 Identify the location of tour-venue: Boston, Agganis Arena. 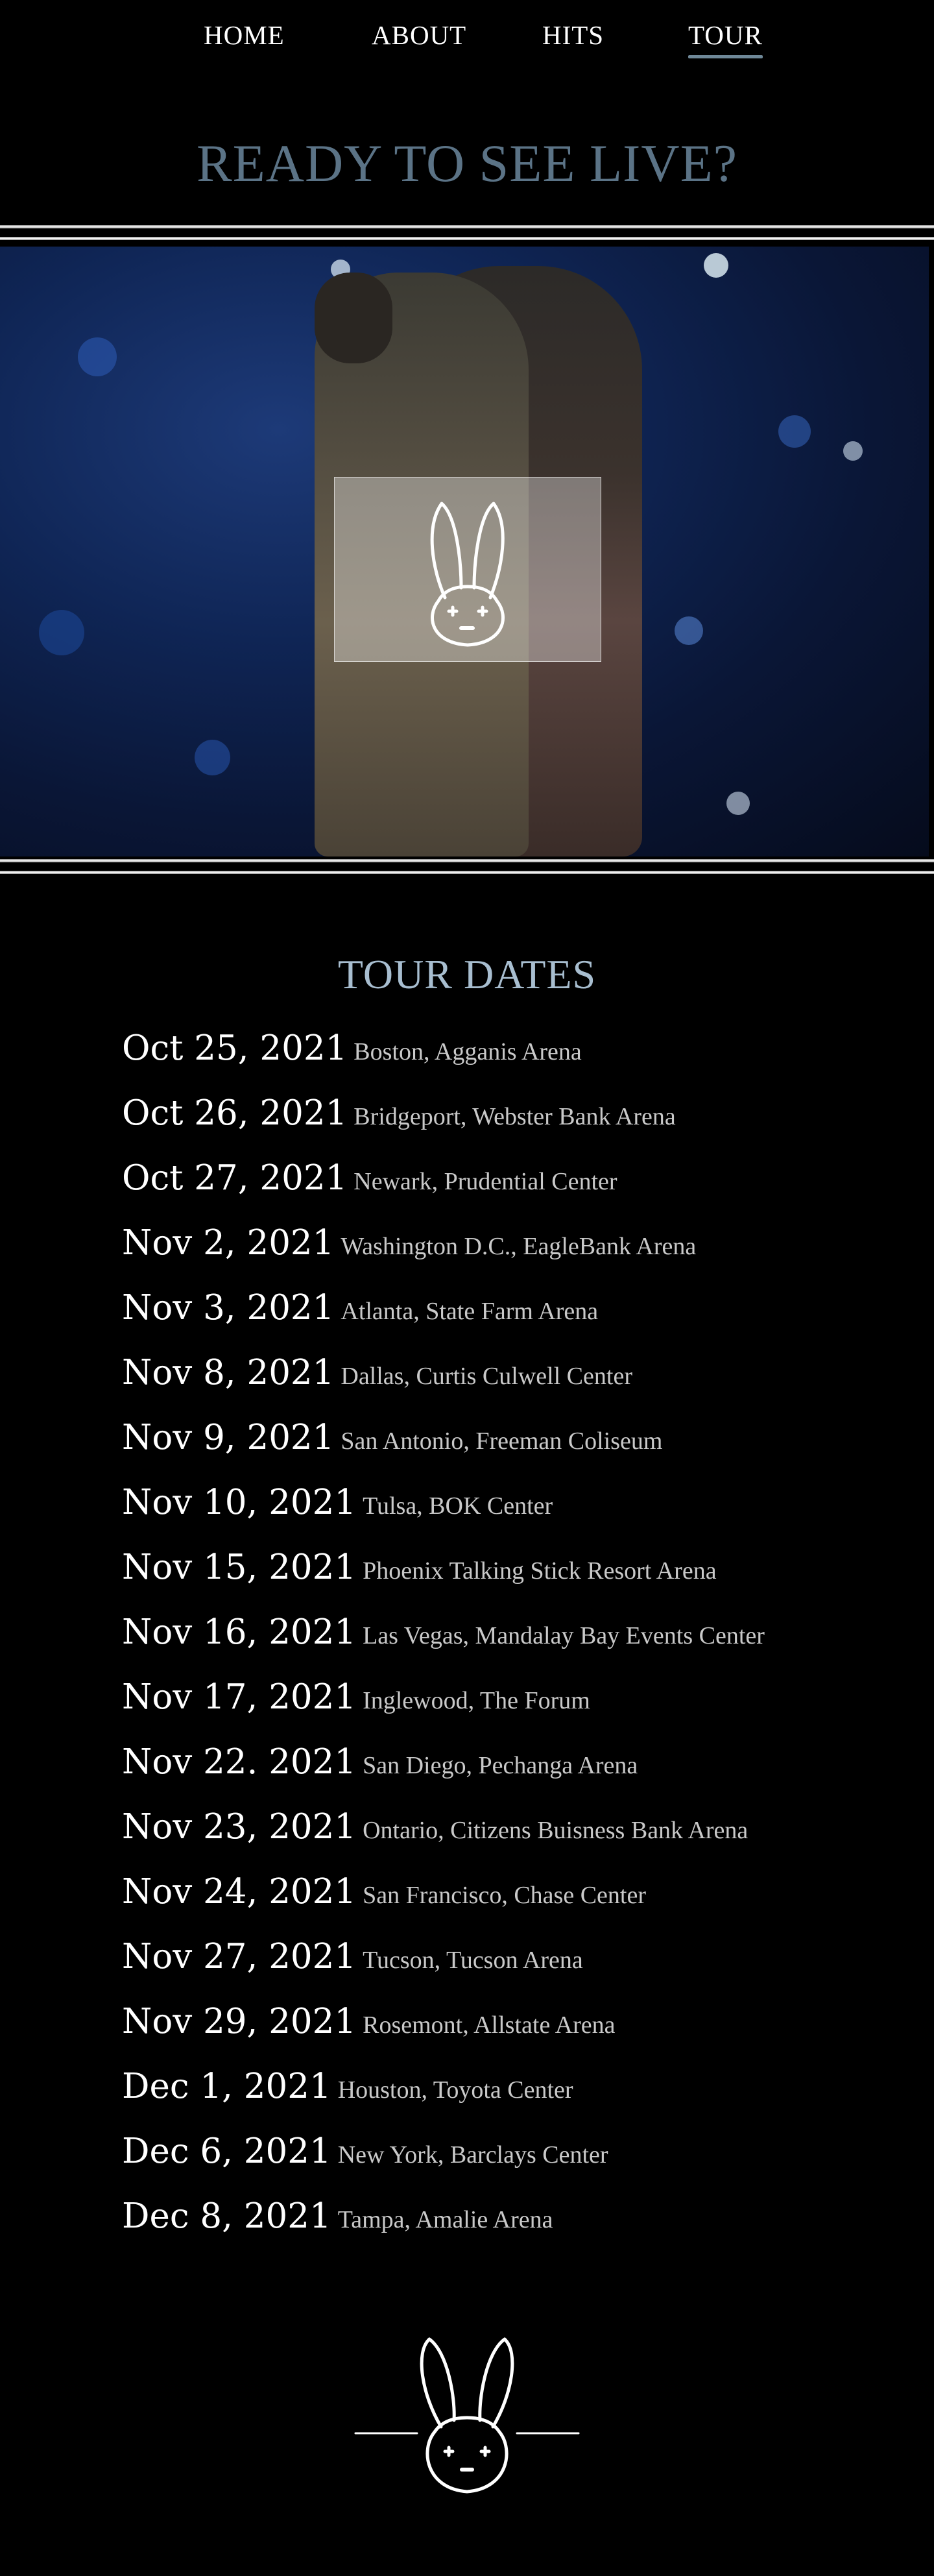
(468, 1051).